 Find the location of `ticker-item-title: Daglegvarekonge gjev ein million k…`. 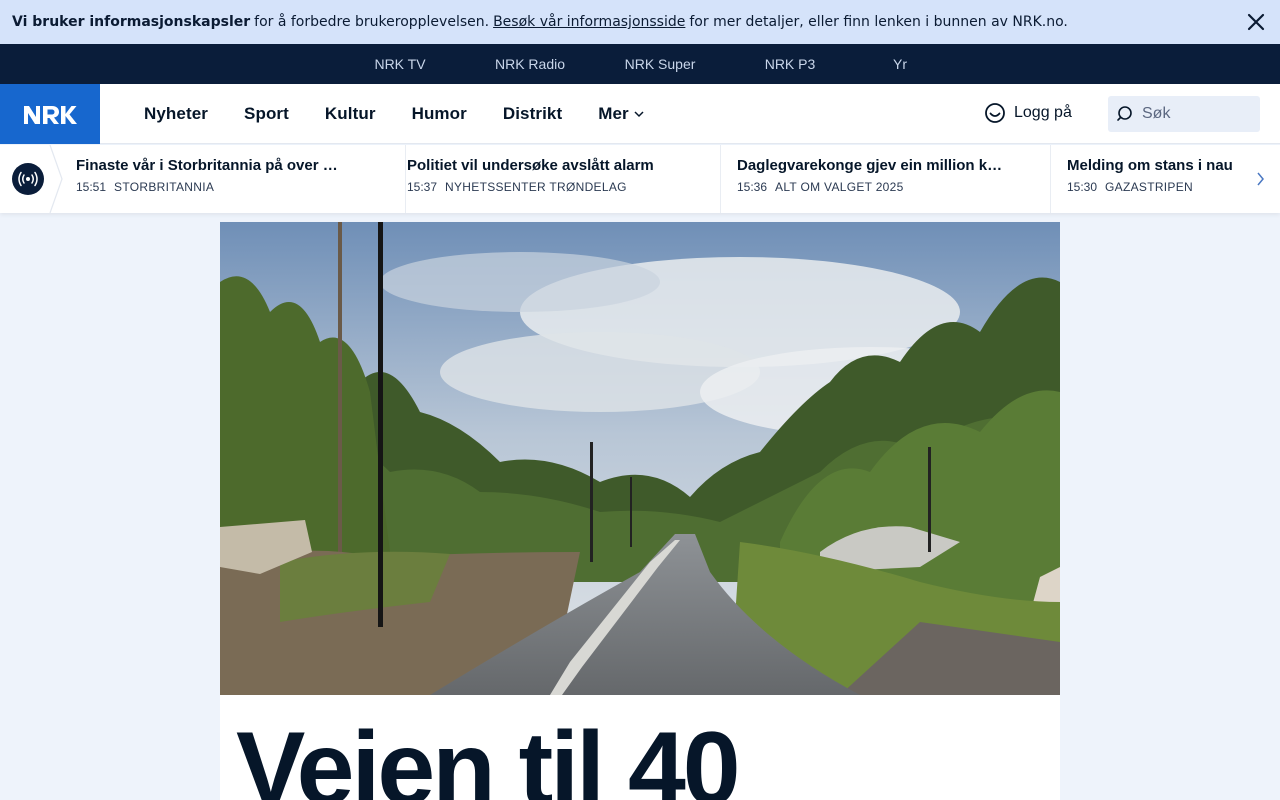

ticker-item-title: Daglegvarekonge gjev ein million k… is located at coordinates (870, 165).